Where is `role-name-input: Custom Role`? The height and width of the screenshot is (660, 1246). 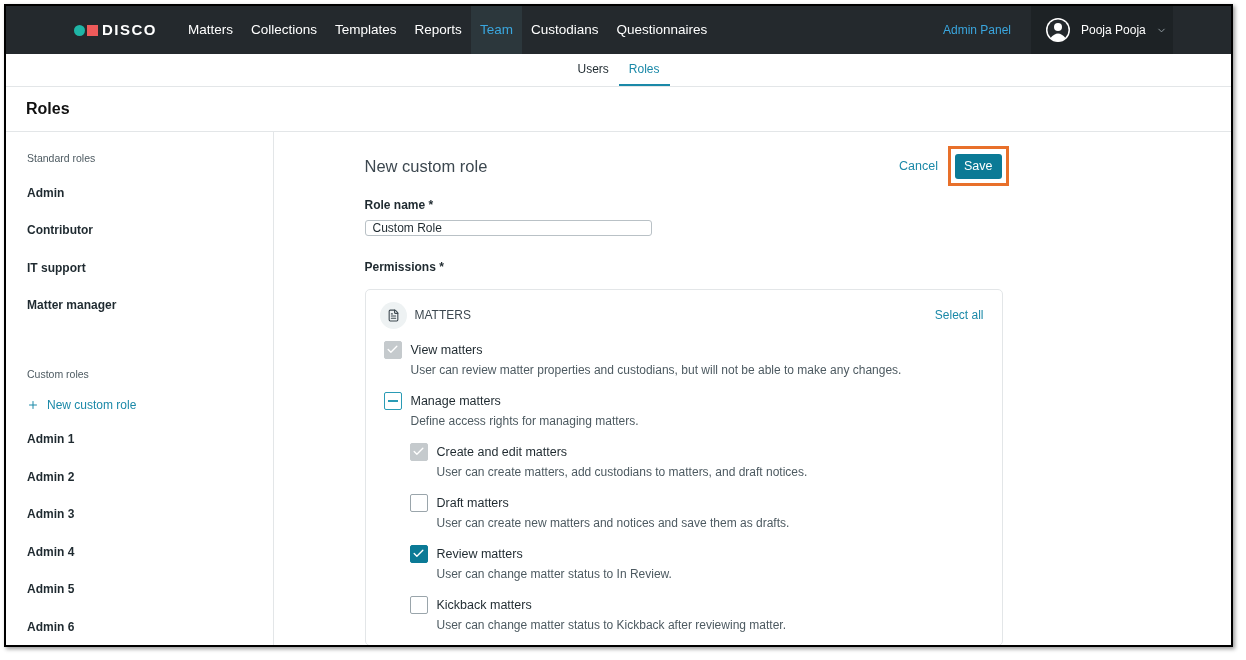
role-name-input: Custom Role is located at coordinates (508, 227).